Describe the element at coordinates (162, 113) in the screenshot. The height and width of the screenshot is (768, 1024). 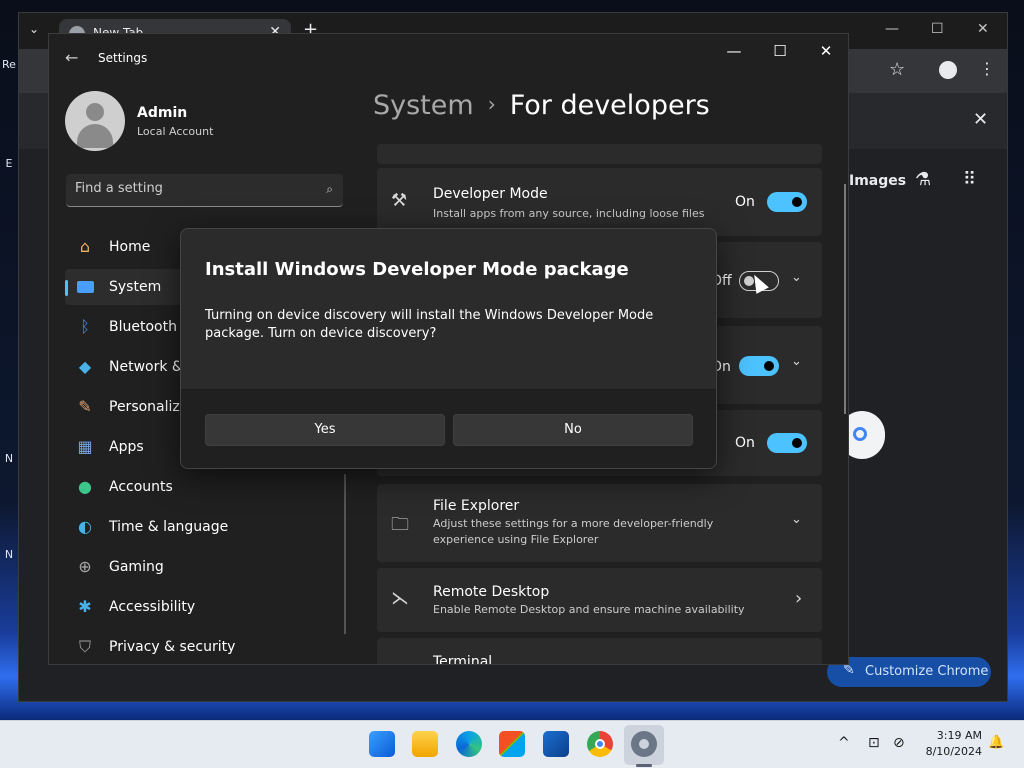
I see `user-name: Admin` at that location.